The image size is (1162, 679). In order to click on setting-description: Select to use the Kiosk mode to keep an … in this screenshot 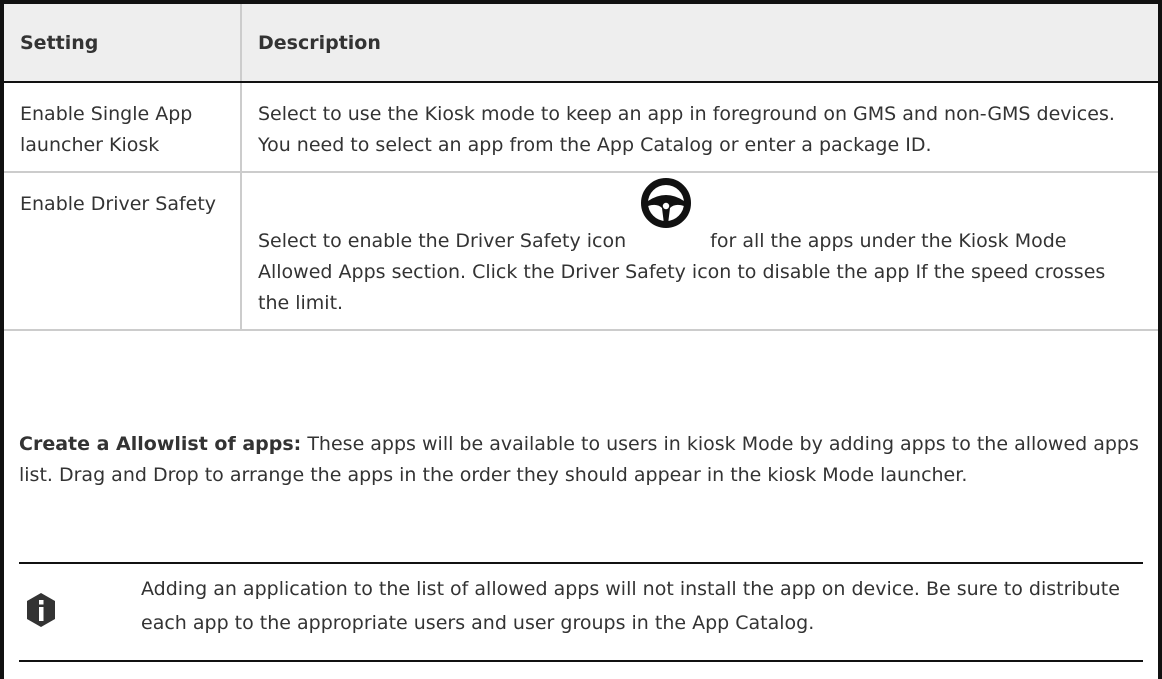, I will do `click(699, 127)`.